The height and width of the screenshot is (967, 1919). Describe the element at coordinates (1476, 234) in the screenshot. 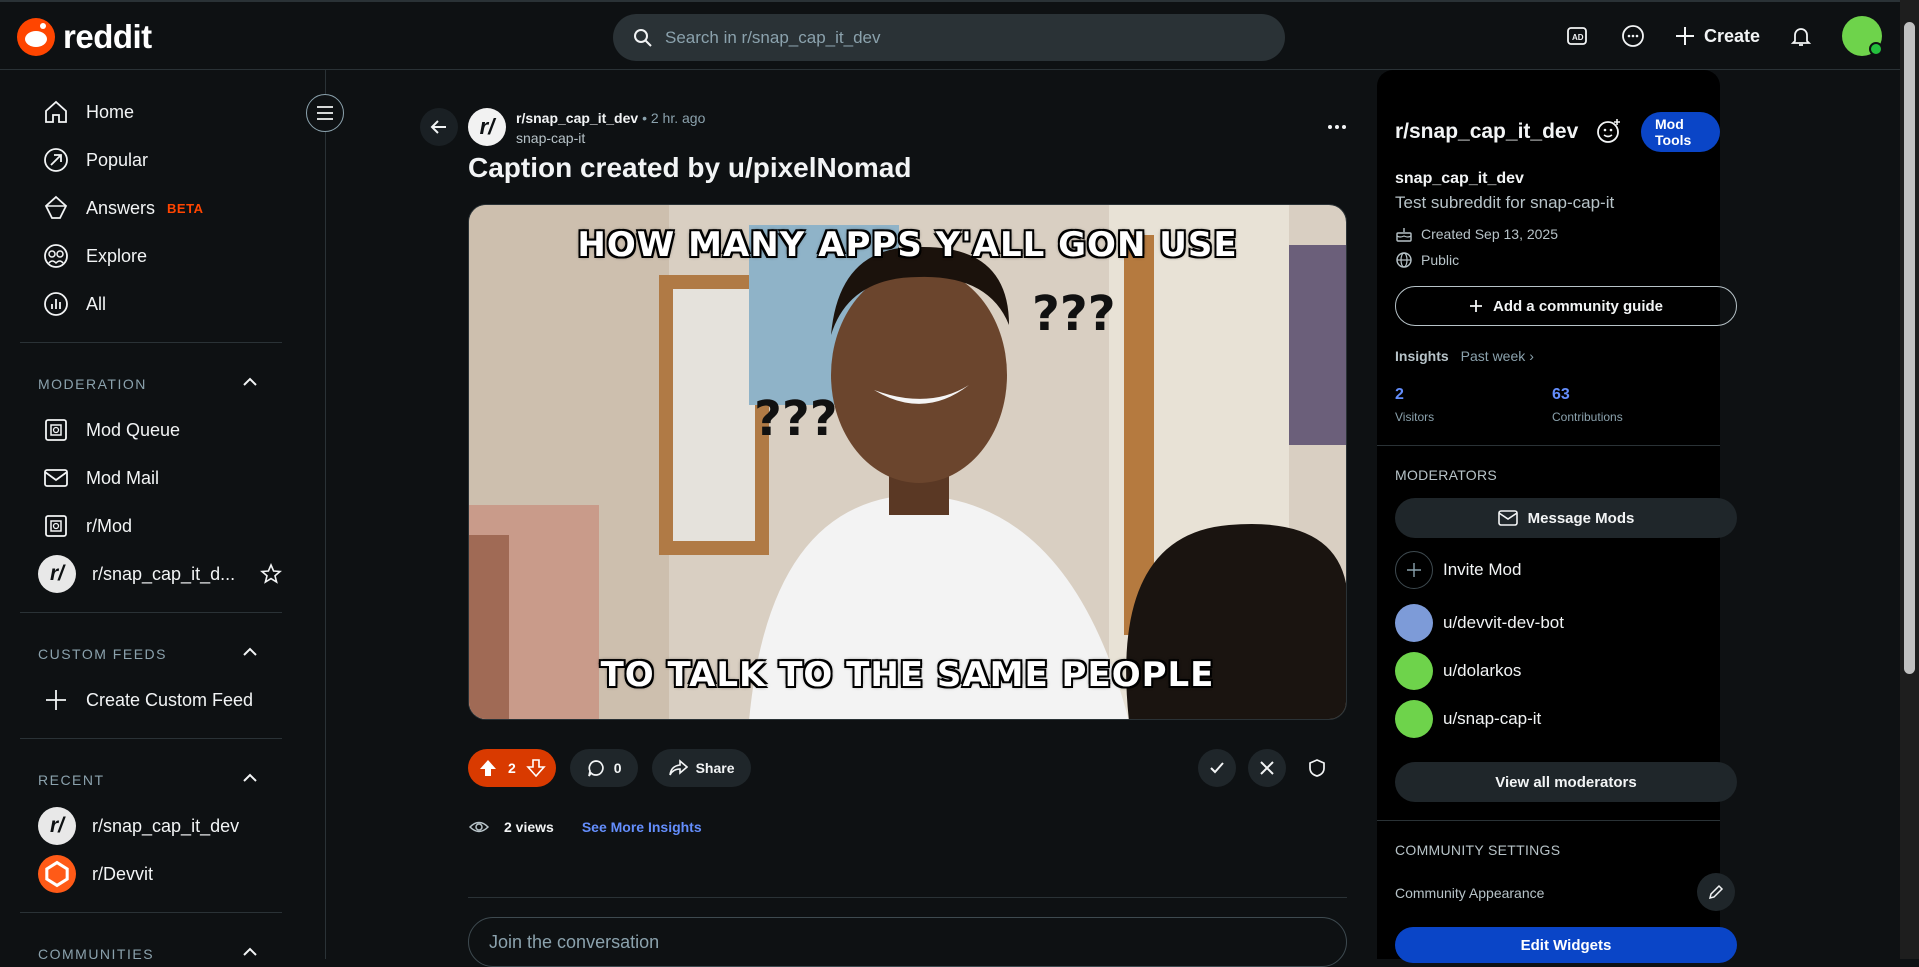

I see `community-created: Created Sep 13, 2025` at that location.